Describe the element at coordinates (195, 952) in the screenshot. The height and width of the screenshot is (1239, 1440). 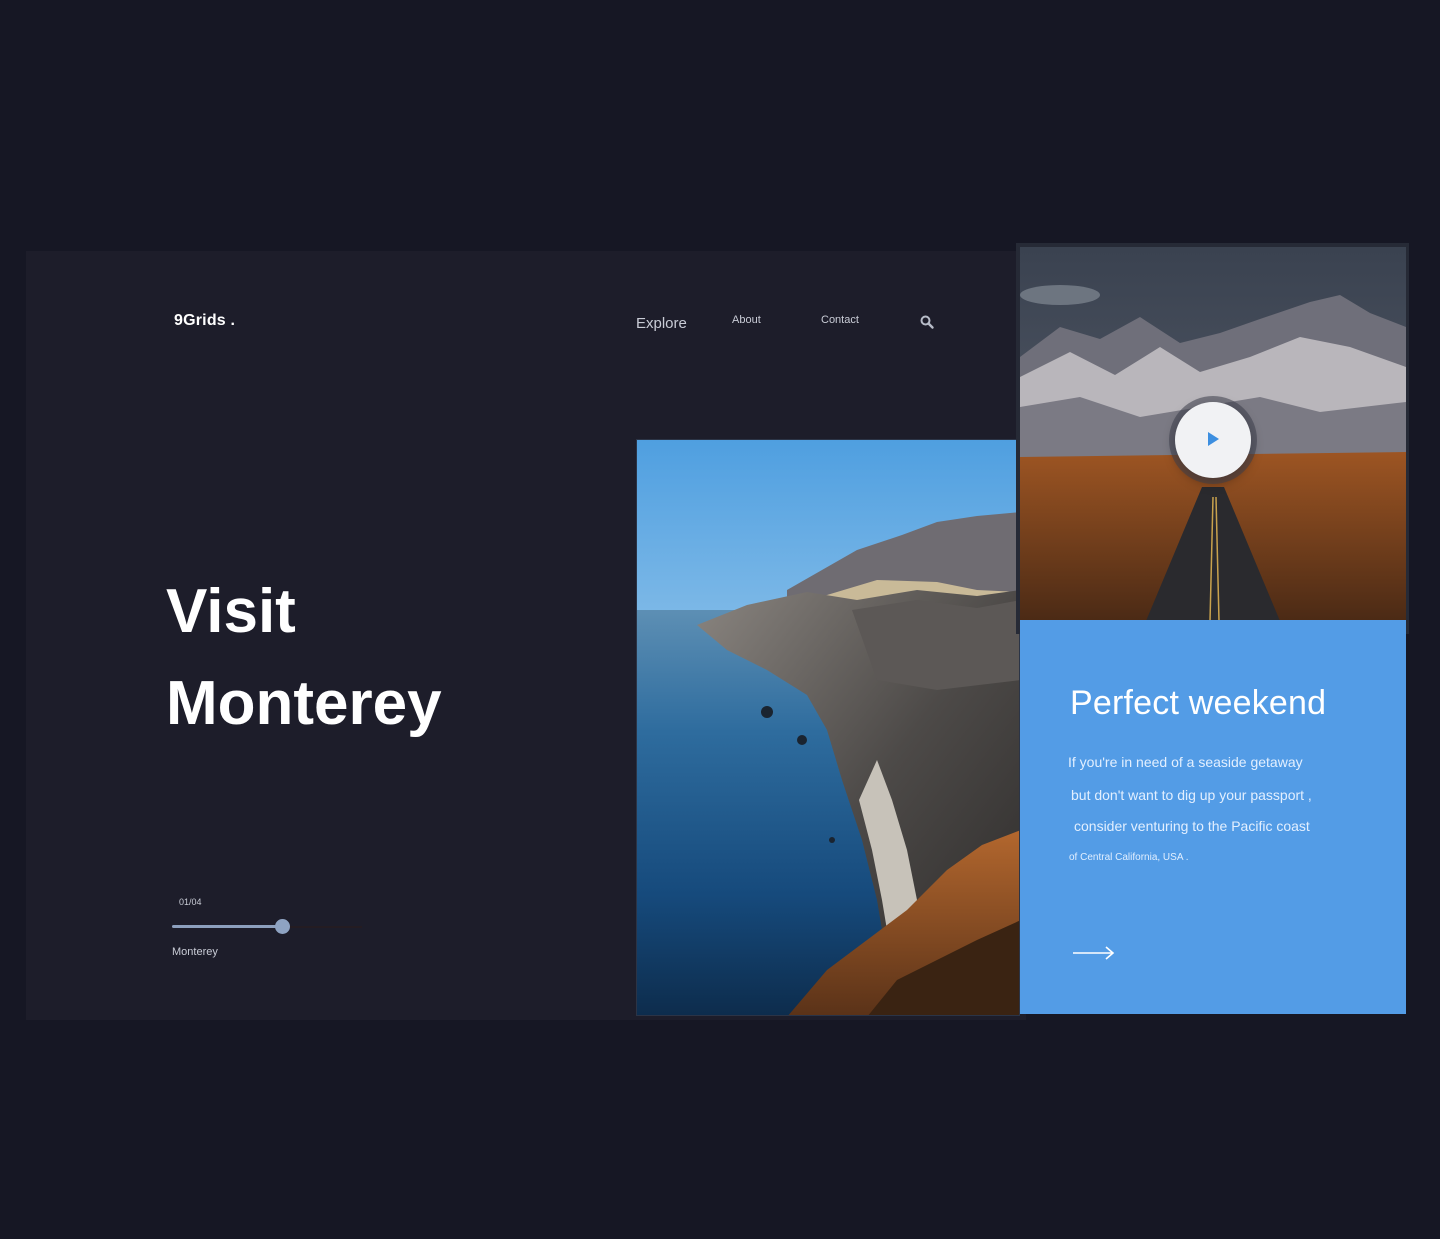
I see `slide-name: Monterey` at that location.